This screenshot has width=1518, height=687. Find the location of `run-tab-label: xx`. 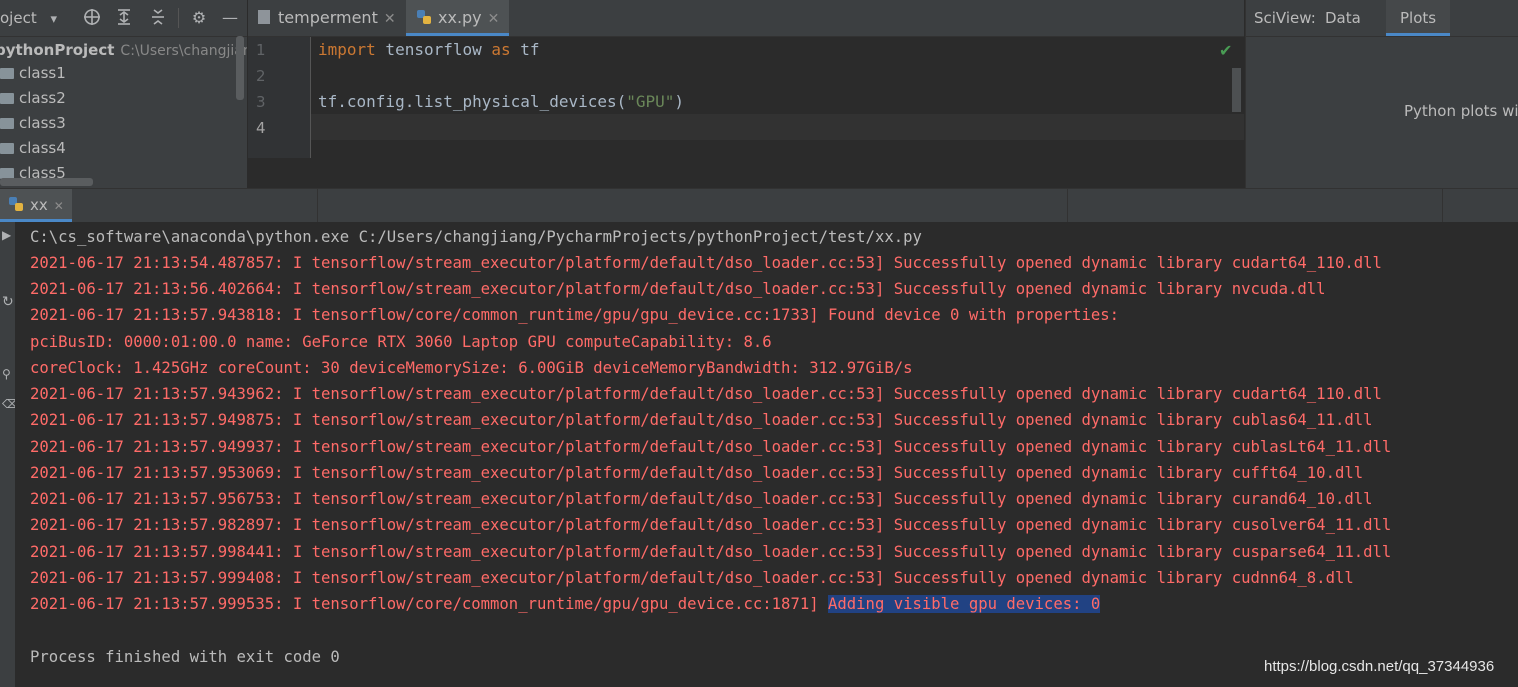

run-tab-label: xx is located at coordinates (39, 205).